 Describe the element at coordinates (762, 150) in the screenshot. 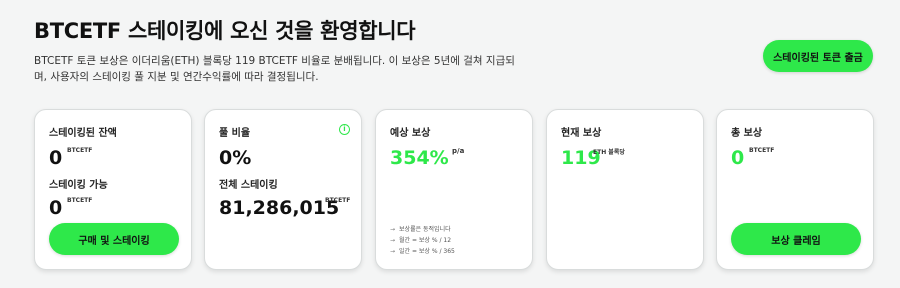

I see `total-reward-unit: BTCETF` at that location.